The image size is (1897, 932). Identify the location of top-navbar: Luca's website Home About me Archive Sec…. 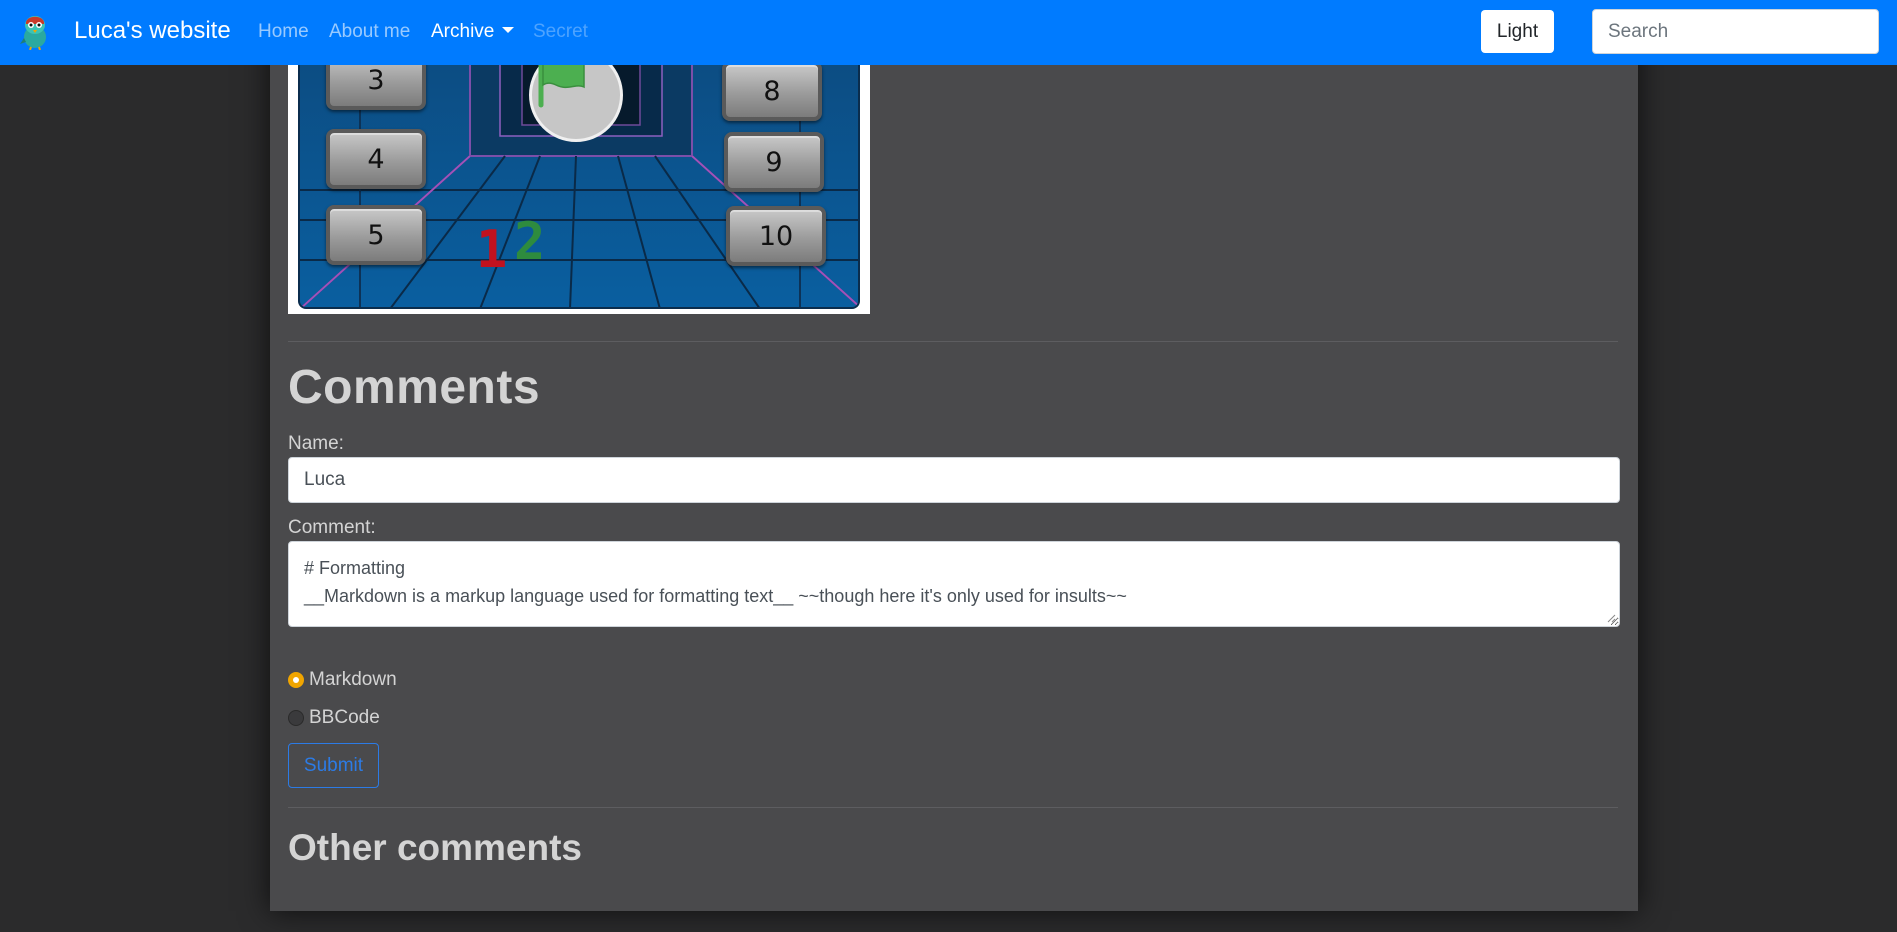
(948, 32).